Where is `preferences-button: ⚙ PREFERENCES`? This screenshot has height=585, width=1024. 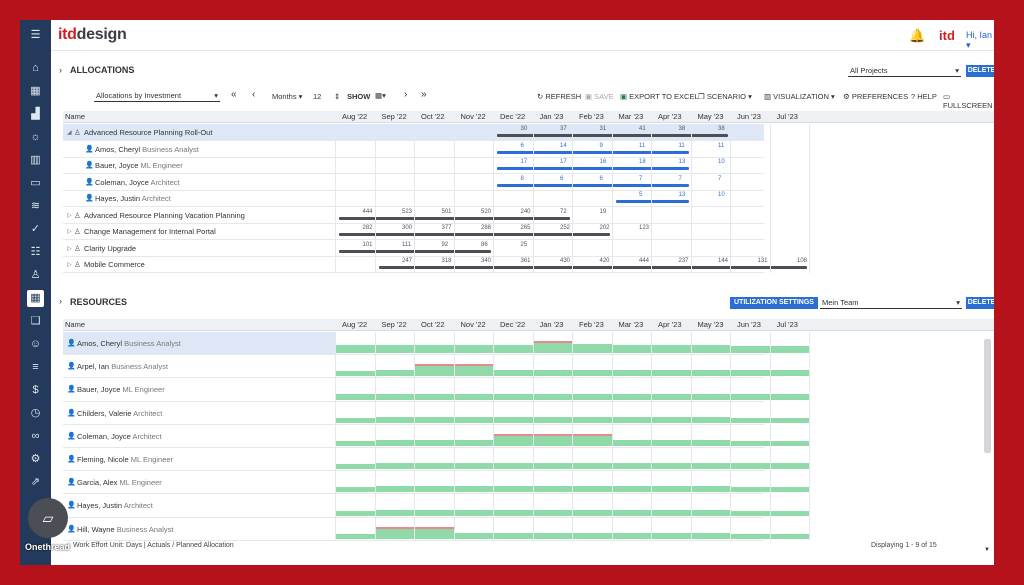
preferences-button: ⚙ PREFERENCES is located at coordinates (875, 96).